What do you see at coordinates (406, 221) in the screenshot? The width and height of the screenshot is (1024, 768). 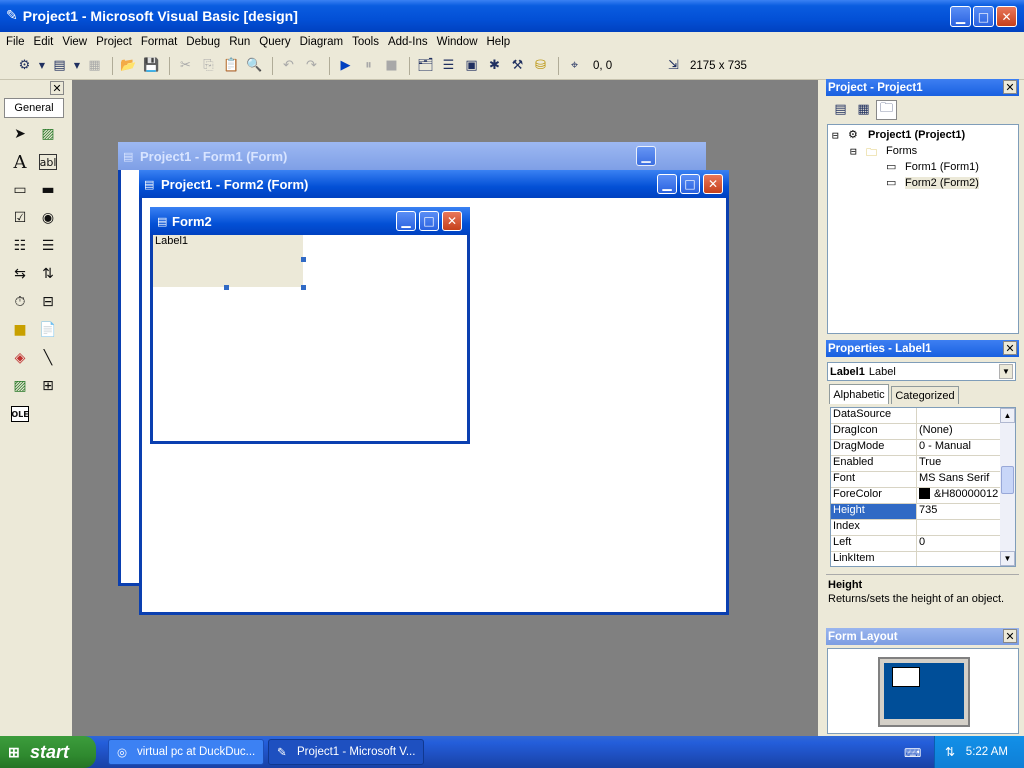 I see `form2-design-minimize-button: ▁` at bounding box center [406, 221].